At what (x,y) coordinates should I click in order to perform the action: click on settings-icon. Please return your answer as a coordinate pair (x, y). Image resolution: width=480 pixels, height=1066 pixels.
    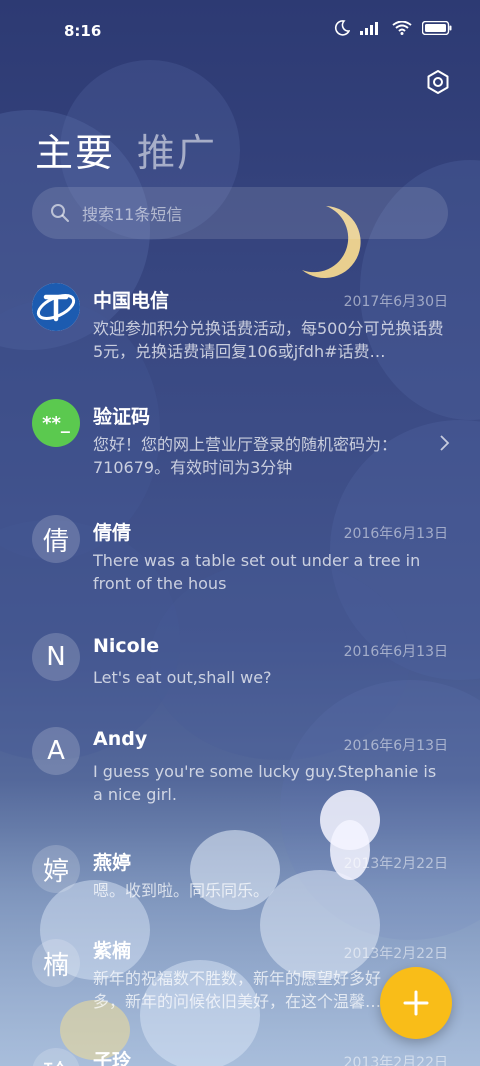
    Looking at the image, I should click on (438, 82).